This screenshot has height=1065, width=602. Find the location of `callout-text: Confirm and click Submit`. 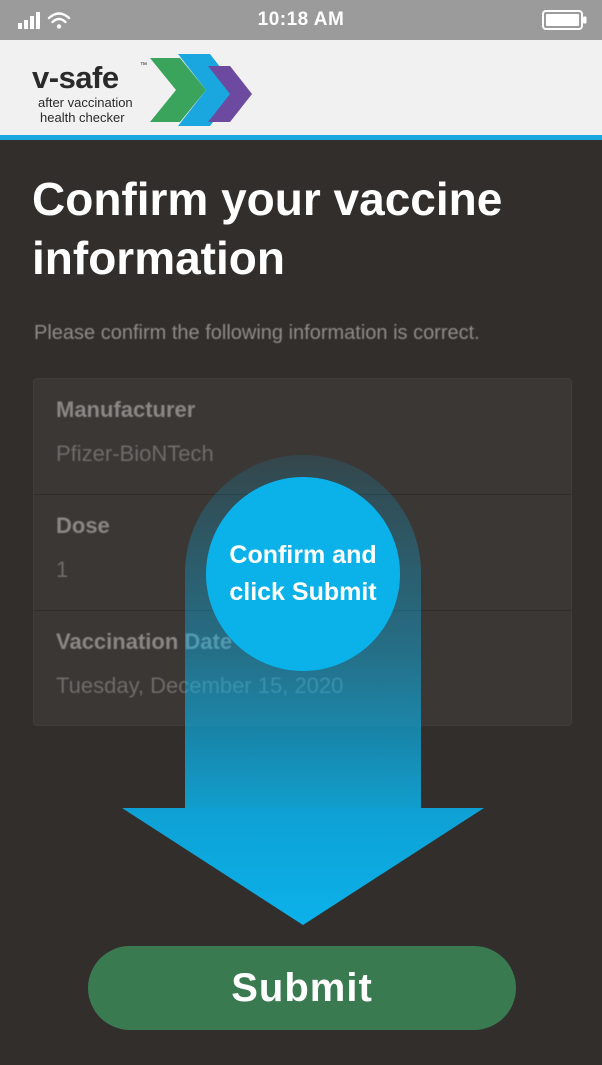

callout-text: Confirm and click Submit is located at coordinates (303, 573).